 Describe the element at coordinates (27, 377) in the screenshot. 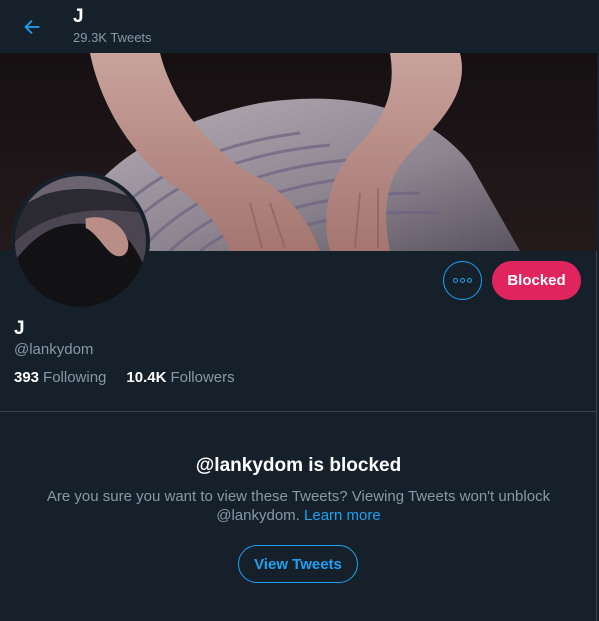

I see `following-count: 393` at that location.